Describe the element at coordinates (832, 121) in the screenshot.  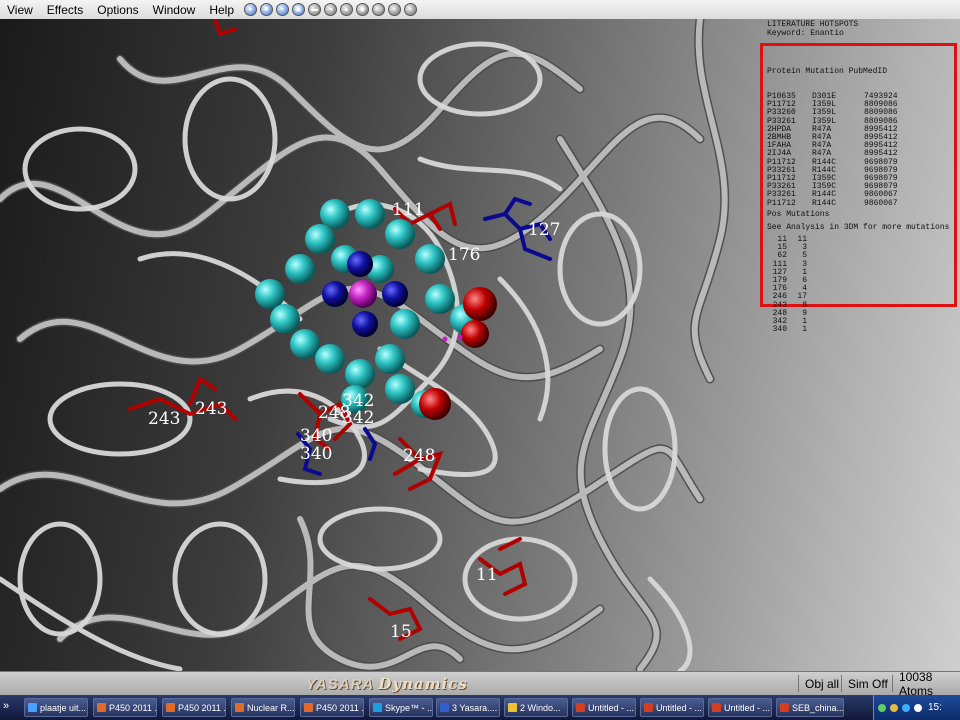
I see `hotspot-row: P33261 I359L 8809086` at that location.